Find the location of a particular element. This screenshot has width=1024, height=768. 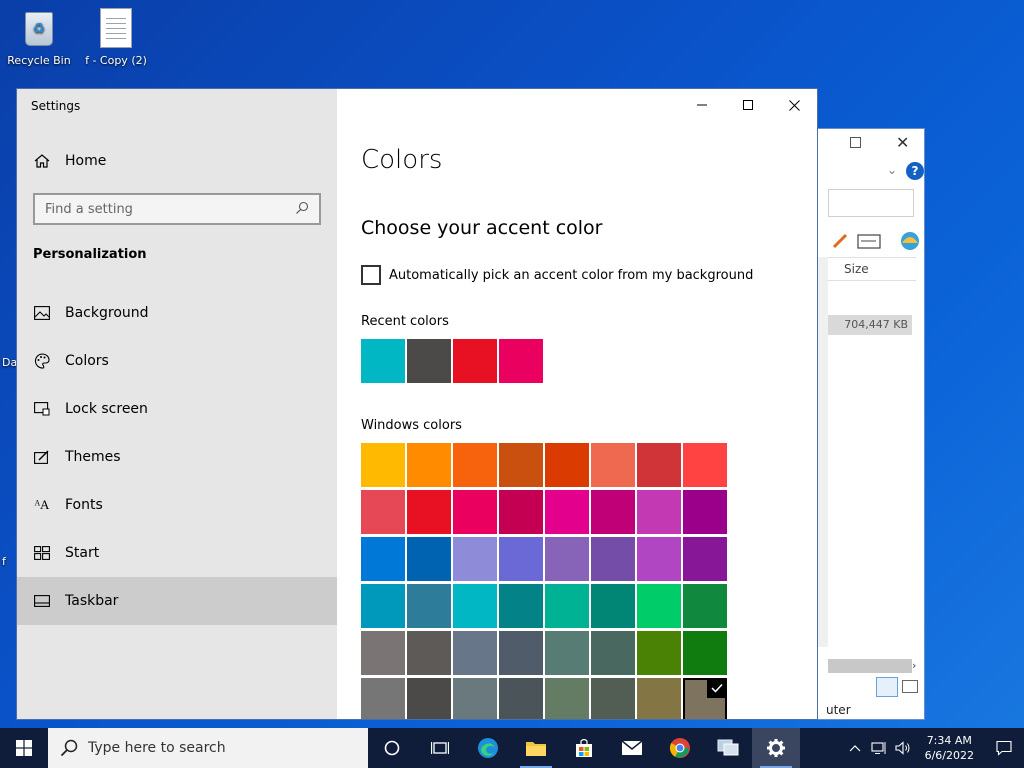

nav-item-taskbar: Taskbar is located at coordinates (177, 601).